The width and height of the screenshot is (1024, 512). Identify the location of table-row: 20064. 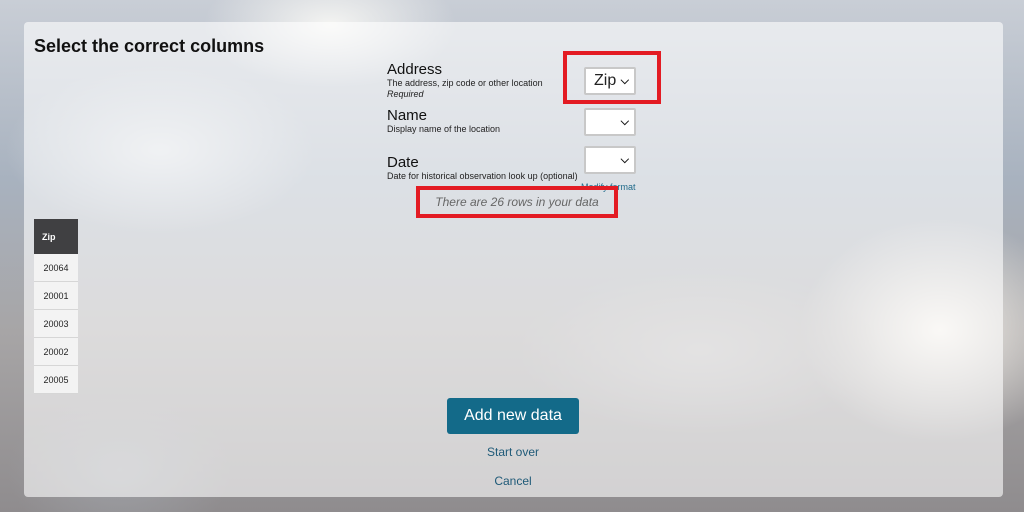
(56, 268).